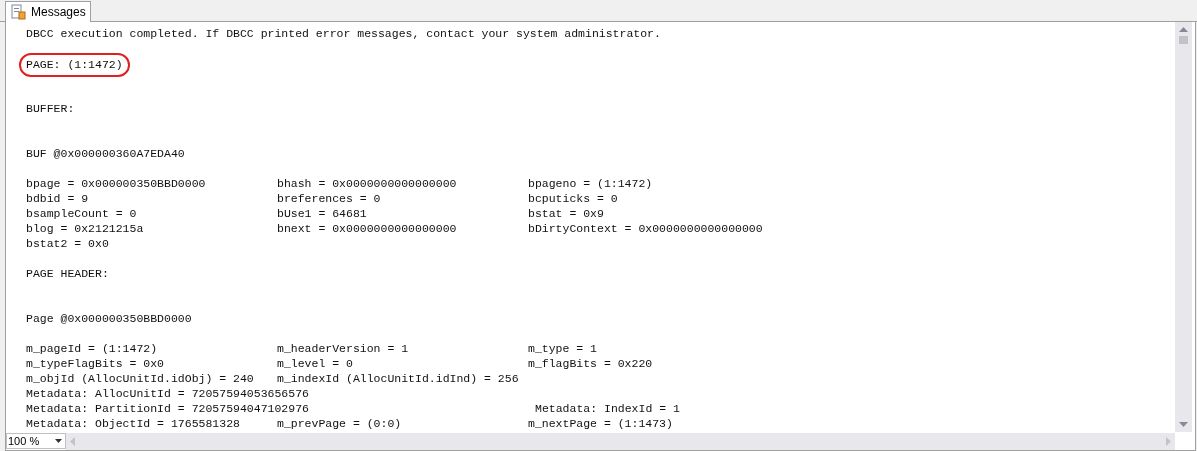 This screenshot has height=451, width=1197. I want to click on field-value: bstat = 0x9, so click(566, 213).